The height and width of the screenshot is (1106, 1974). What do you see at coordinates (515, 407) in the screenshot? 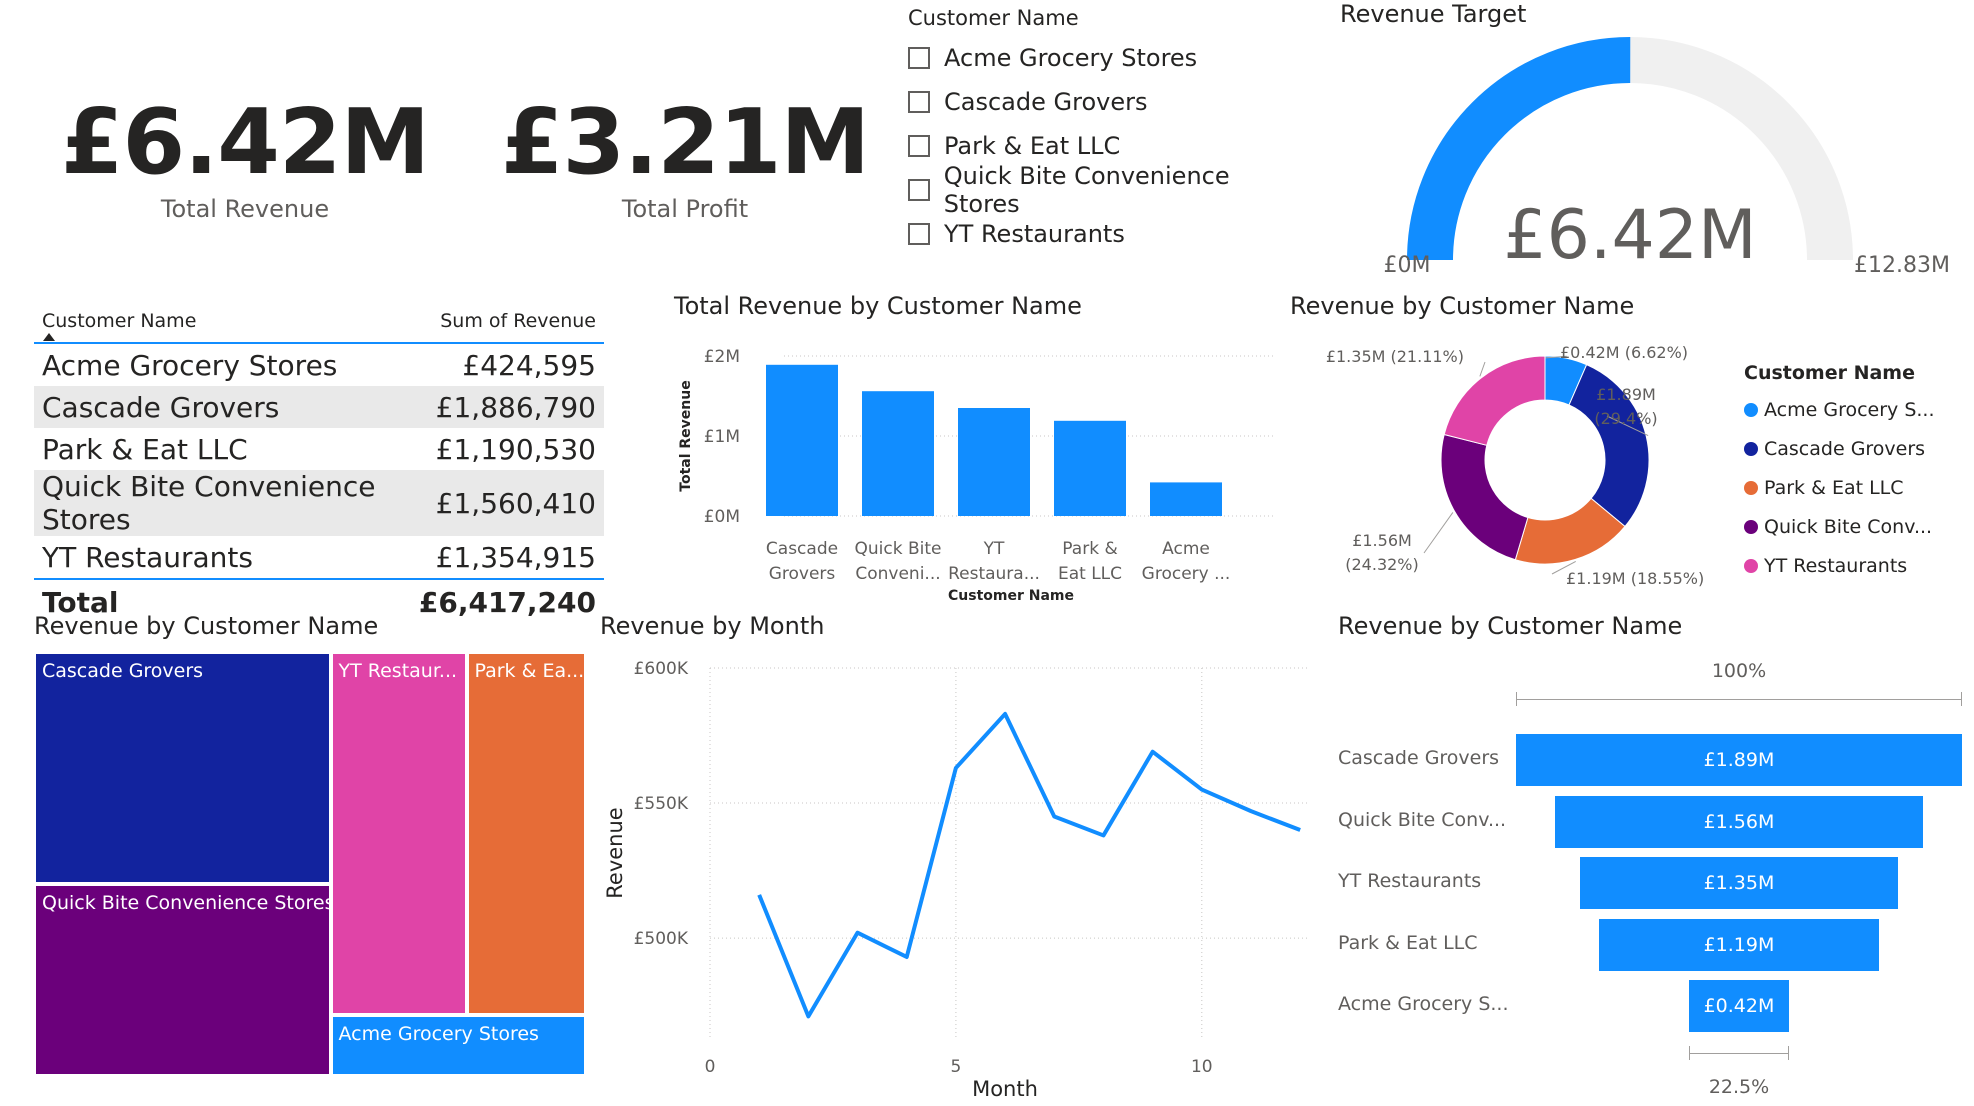
I see `row-revenue: £1,886,790` at bounding box center [515, 407].